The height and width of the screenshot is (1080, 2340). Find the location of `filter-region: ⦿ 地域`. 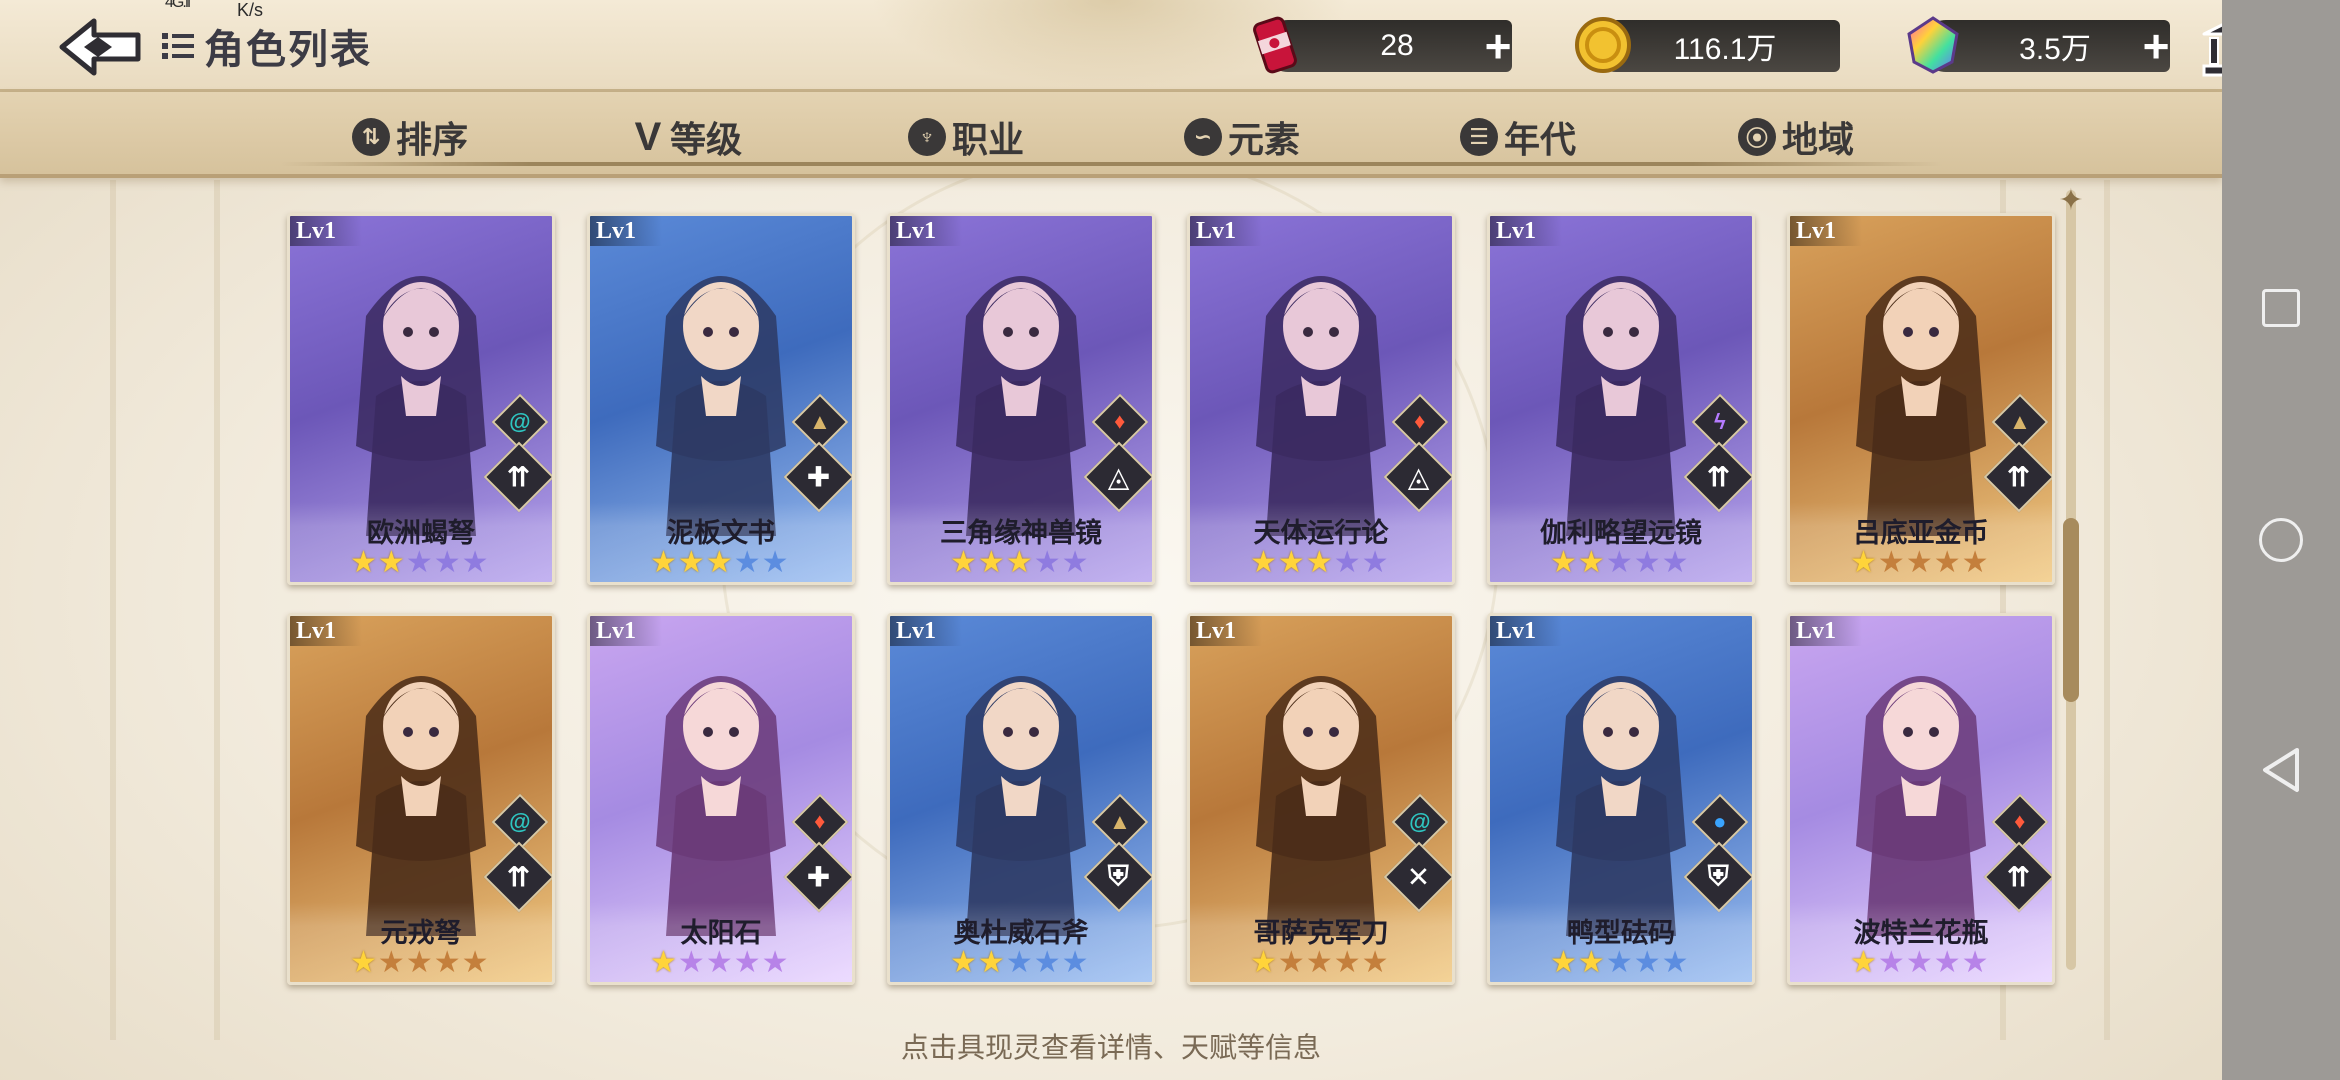

filter-region: ⦿ 地域 is located at coordinates (1796, 137).